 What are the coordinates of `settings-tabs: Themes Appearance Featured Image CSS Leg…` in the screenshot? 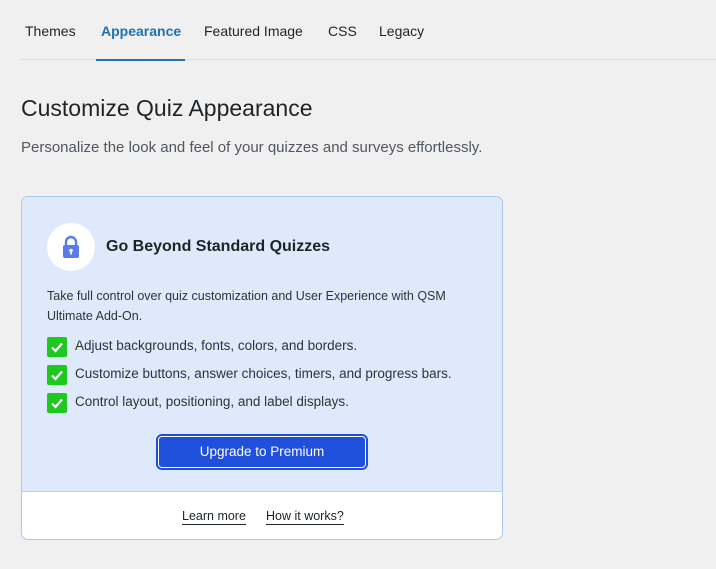 It's located at (368, 30).